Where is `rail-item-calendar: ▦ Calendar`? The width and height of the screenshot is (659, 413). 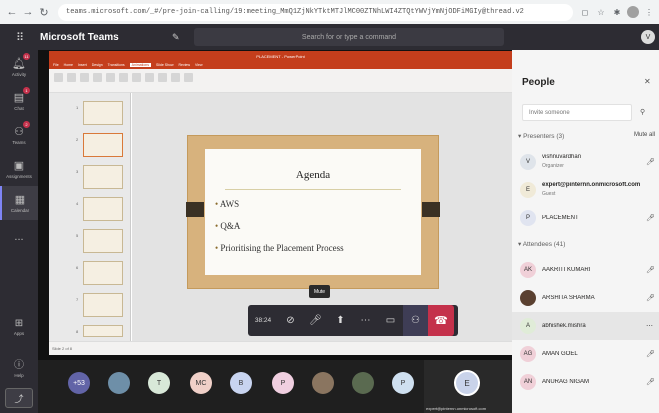 rail-item-calendar: ▦ Calendar is located at coordinates (19, 203).